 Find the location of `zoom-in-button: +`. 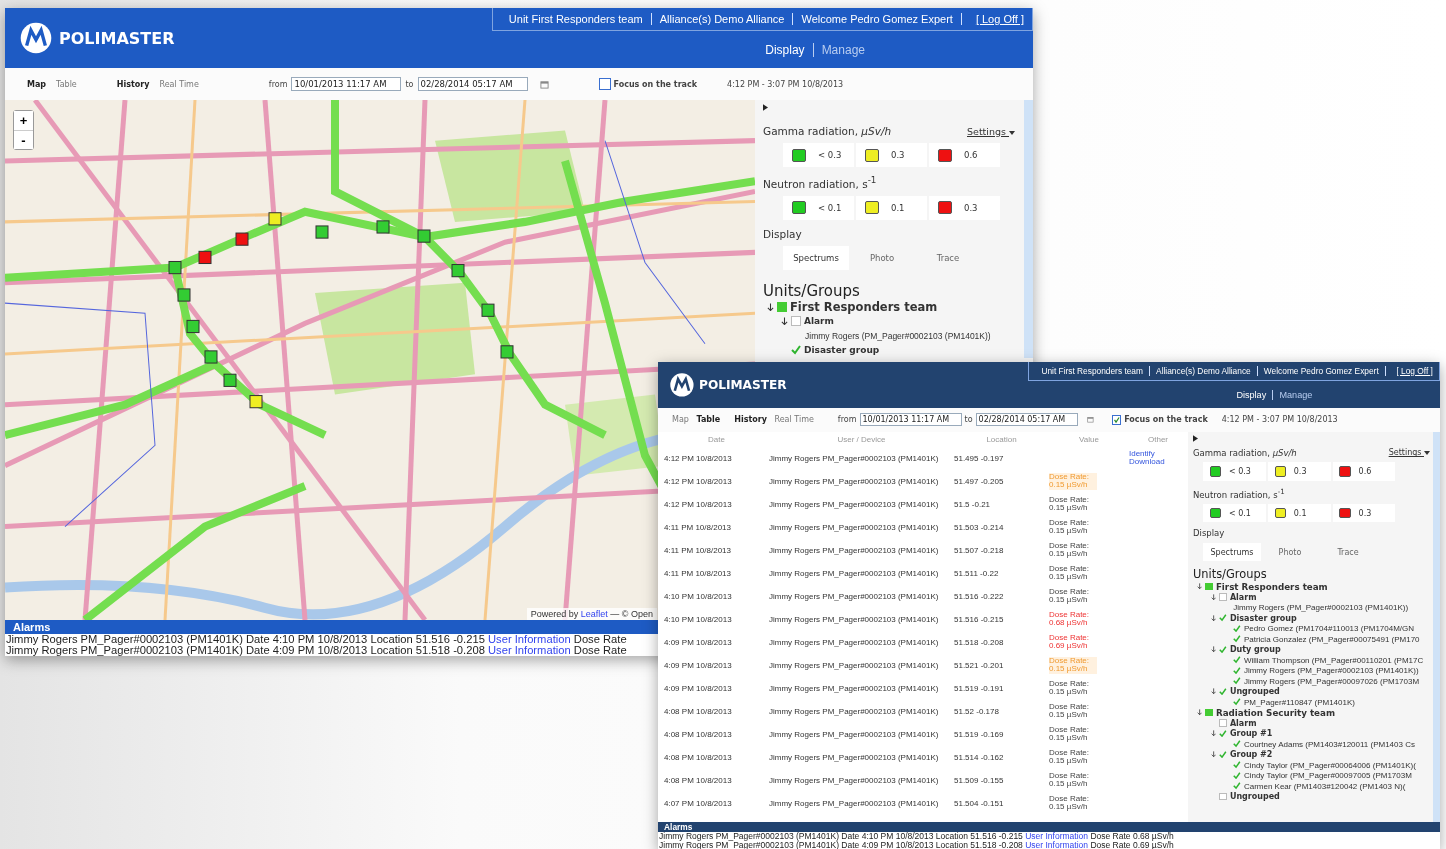

zoom-in-button: + is located at coordinates (23, 120).